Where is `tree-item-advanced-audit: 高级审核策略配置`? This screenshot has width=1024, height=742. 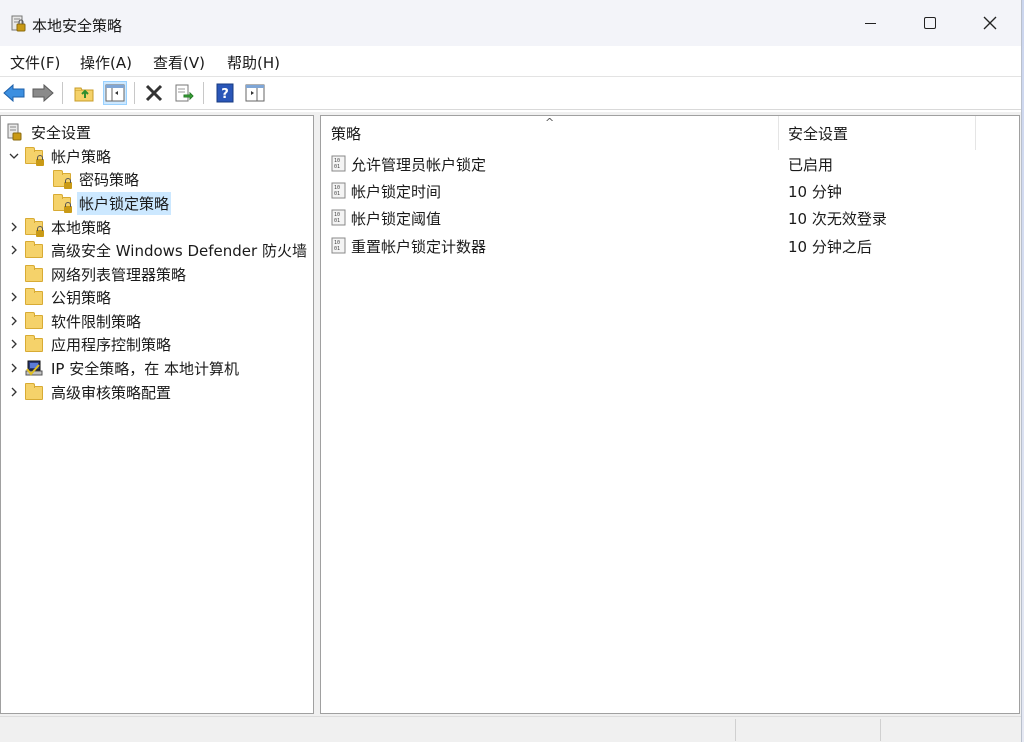
tree-item-advanced-audit: 高级审核策略配置 is located at coordinates (90, 392).